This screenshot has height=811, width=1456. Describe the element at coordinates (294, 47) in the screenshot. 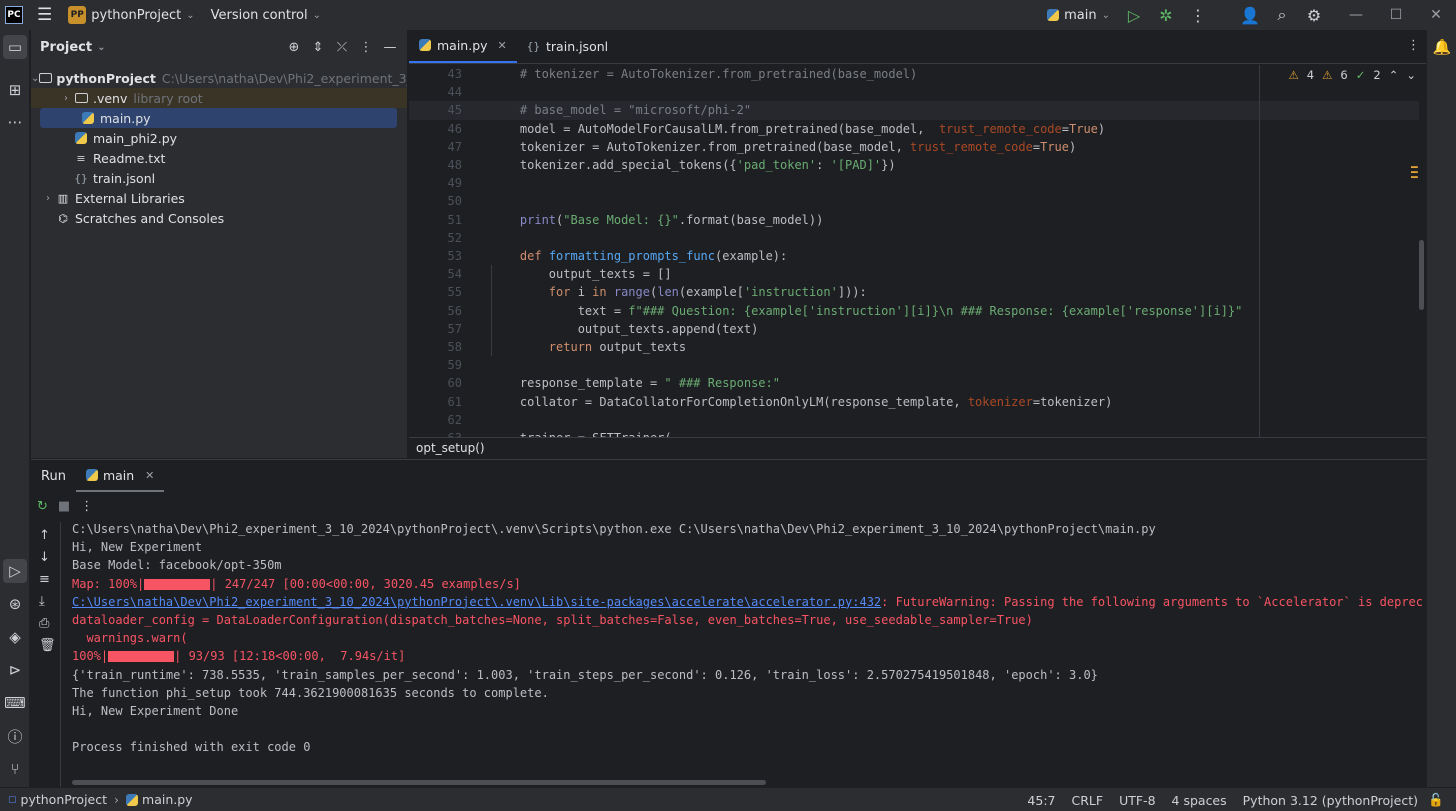

I see `locate-file-icon: ⊕` at that location.